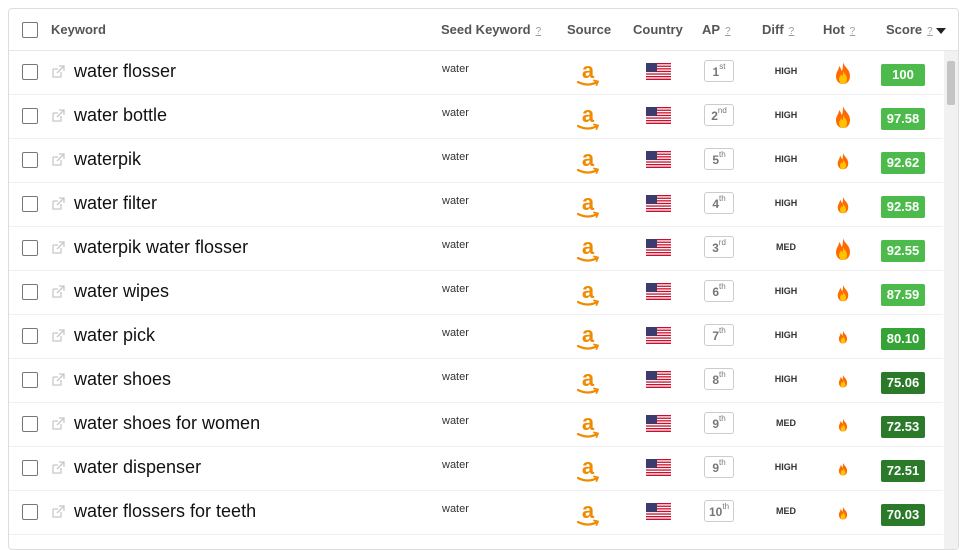 The image size is (967, 550). I want to click on table-row: water dispenser water a 9th HIGH 72.51, so click(476, 469).